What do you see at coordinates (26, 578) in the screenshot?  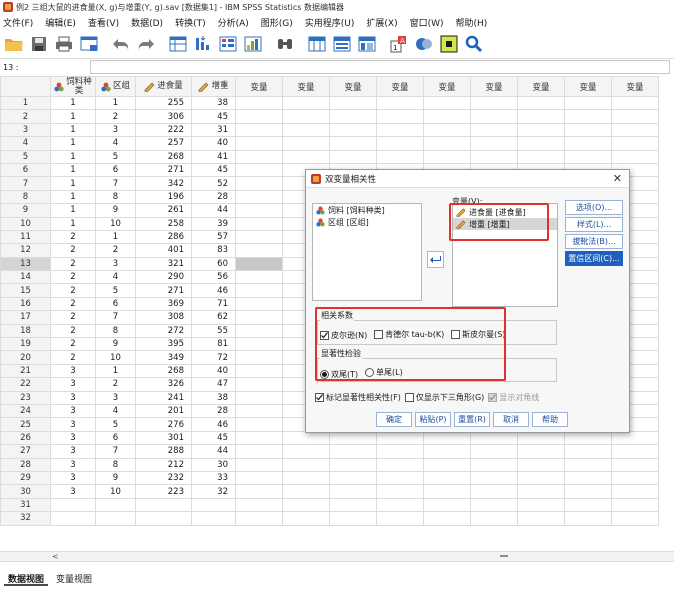 I see `tab-data-view: 数据视图` at bounding box center [26, 578].